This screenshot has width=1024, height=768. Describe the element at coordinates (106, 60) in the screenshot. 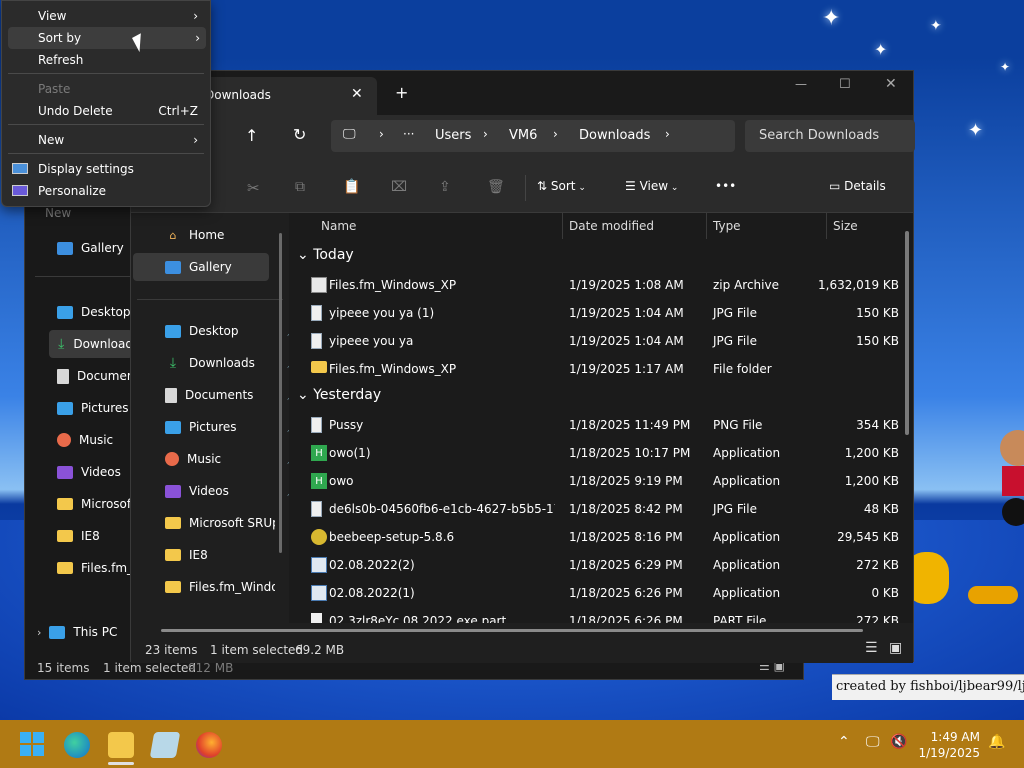

I see `menu-item-refresh: Refresh` at that location.